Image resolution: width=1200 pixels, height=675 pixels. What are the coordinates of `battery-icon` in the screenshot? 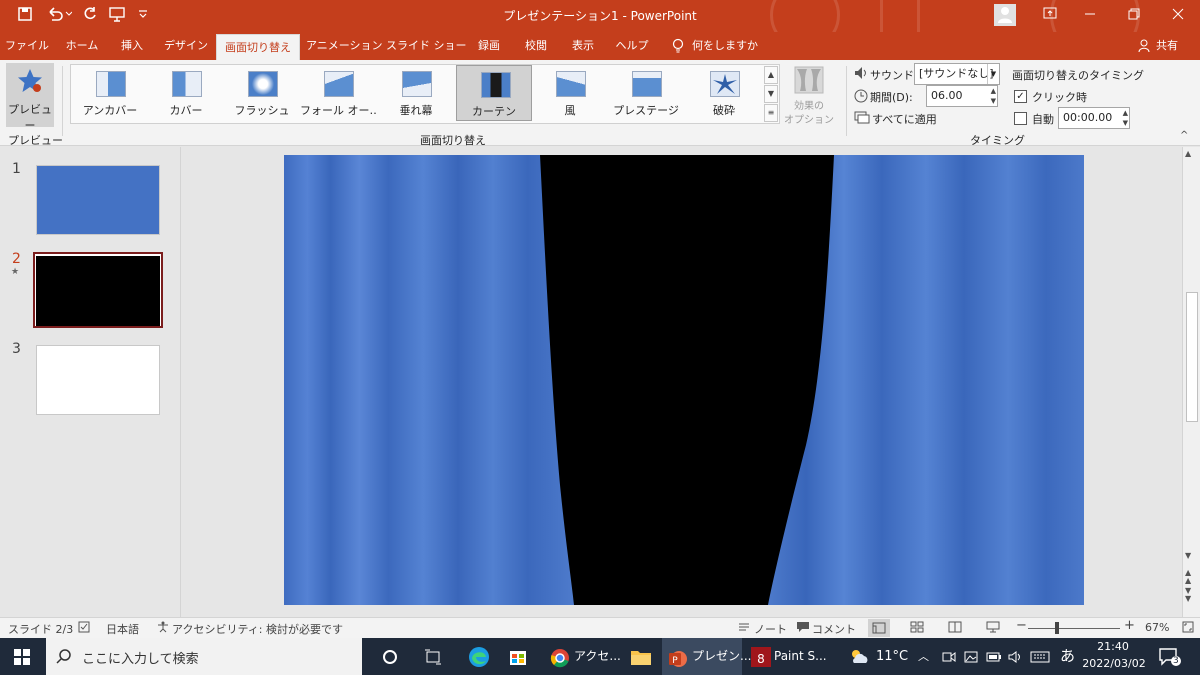 It's located at (995, 656).